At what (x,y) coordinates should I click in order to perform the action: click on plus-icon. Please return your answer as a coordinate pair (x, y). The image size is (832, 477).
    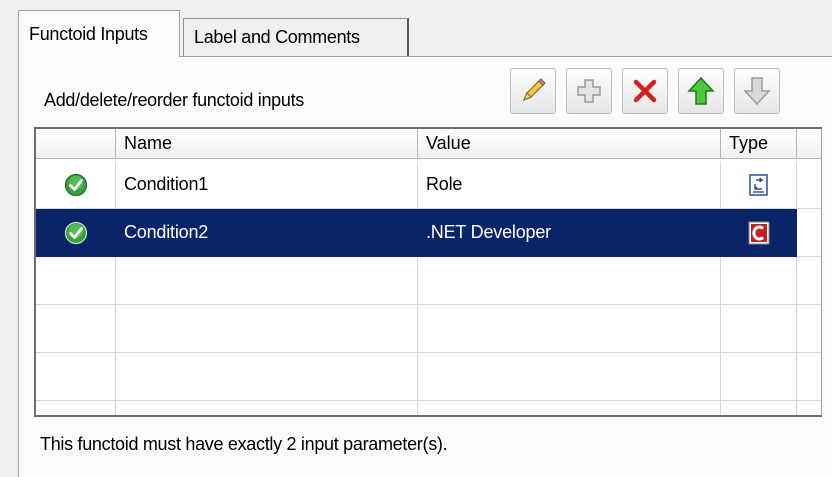
    Looking at the image, I should click on (589, 91).